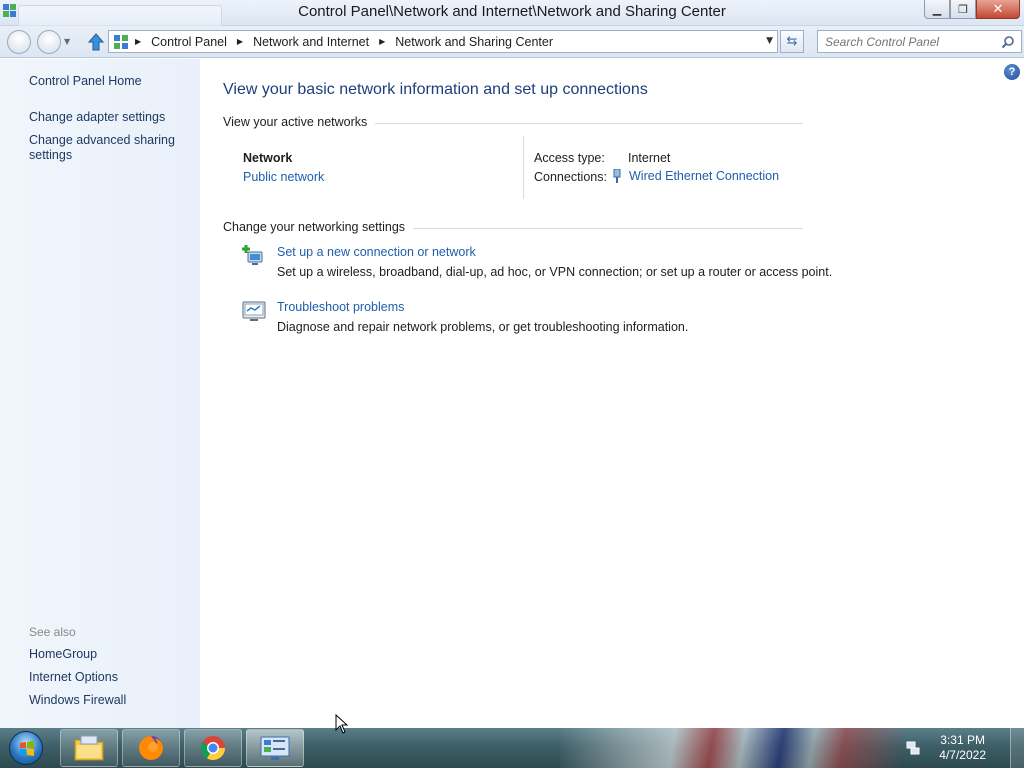 The height and width of the screenshot is (768, 1024). What do you see at coordinates (913, 748) in the screenshot?
I see `network-tray-icon` at bounding box center [913, 748].